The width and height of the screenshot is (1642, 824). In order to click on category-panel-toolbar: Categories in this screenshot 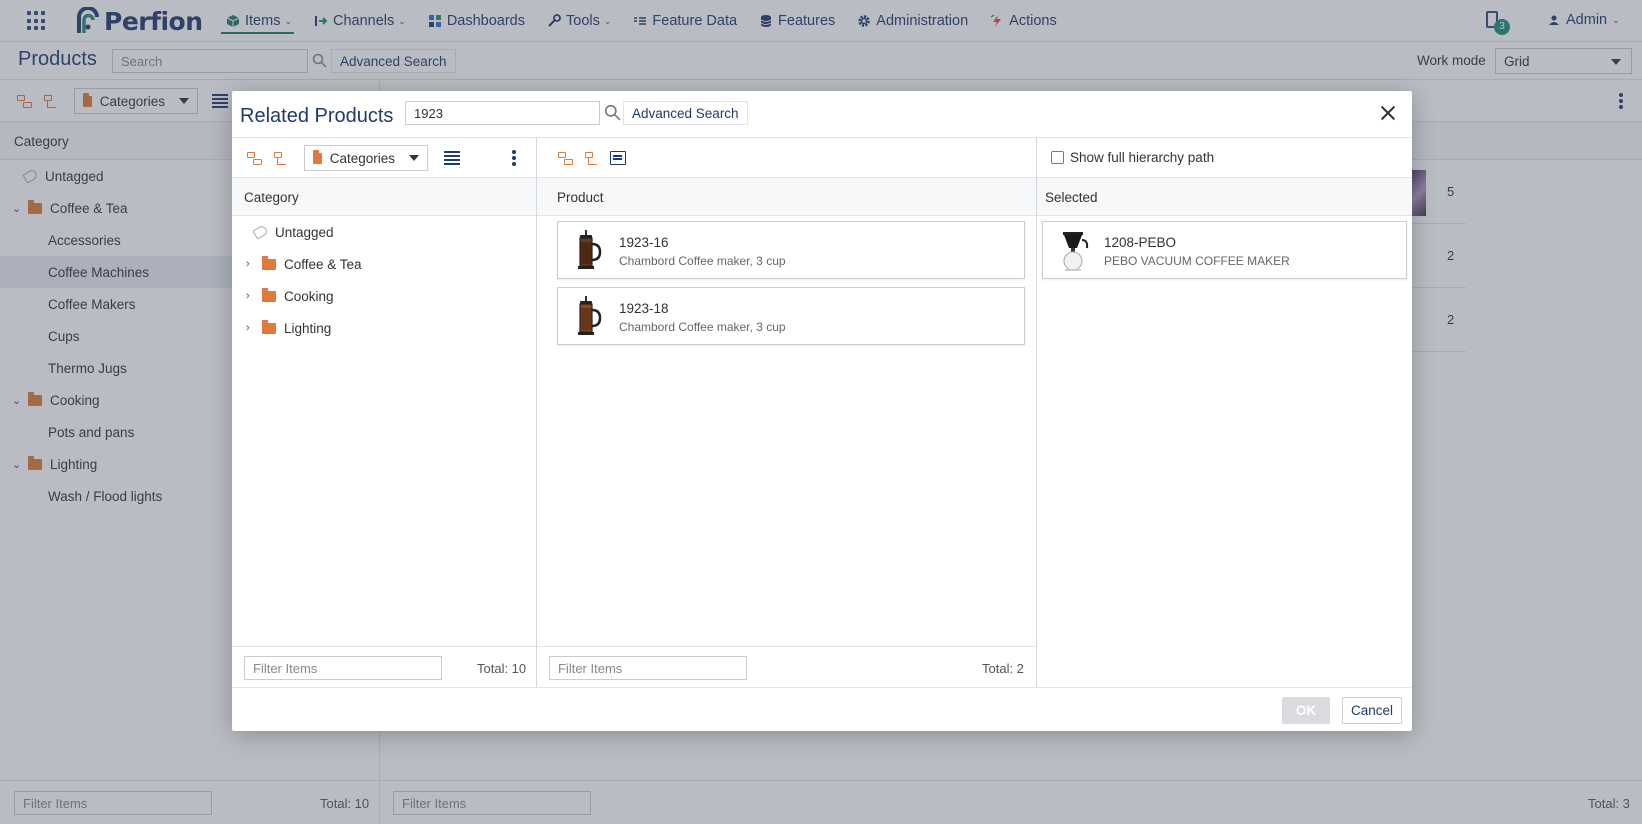, I will do `click(384, 158)`.